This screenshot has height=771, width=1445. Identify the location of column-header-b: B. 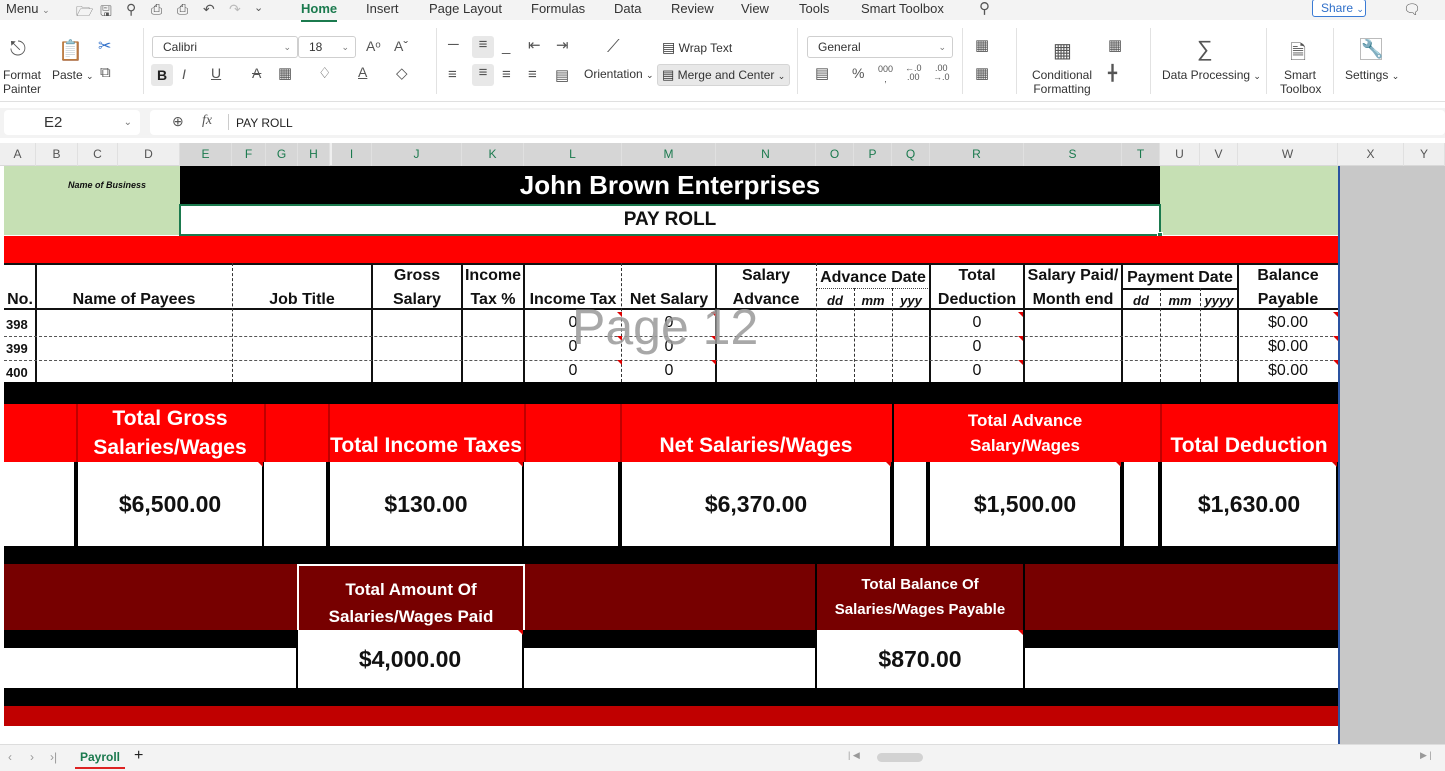
(57, 154).